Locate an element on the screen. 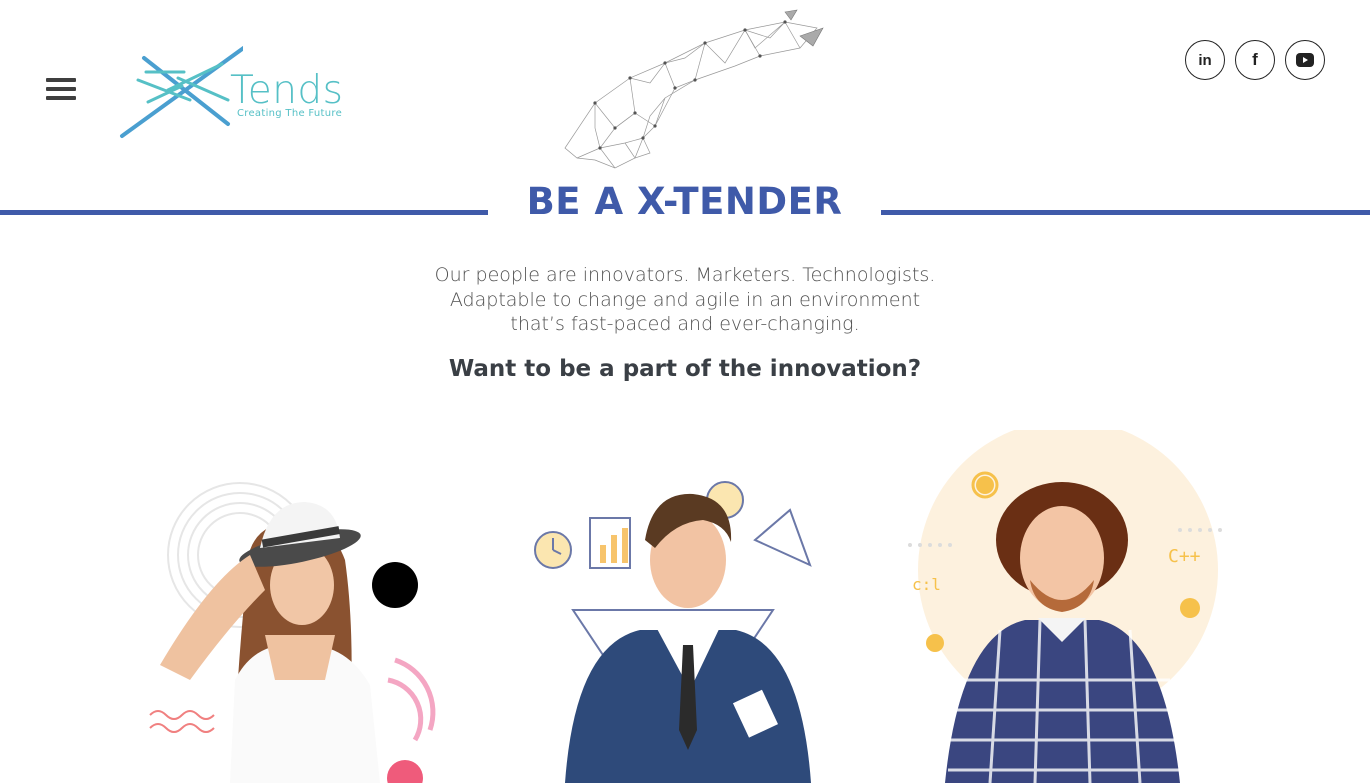  linkedin-glyph: in is located at coordinates (1205, 60).